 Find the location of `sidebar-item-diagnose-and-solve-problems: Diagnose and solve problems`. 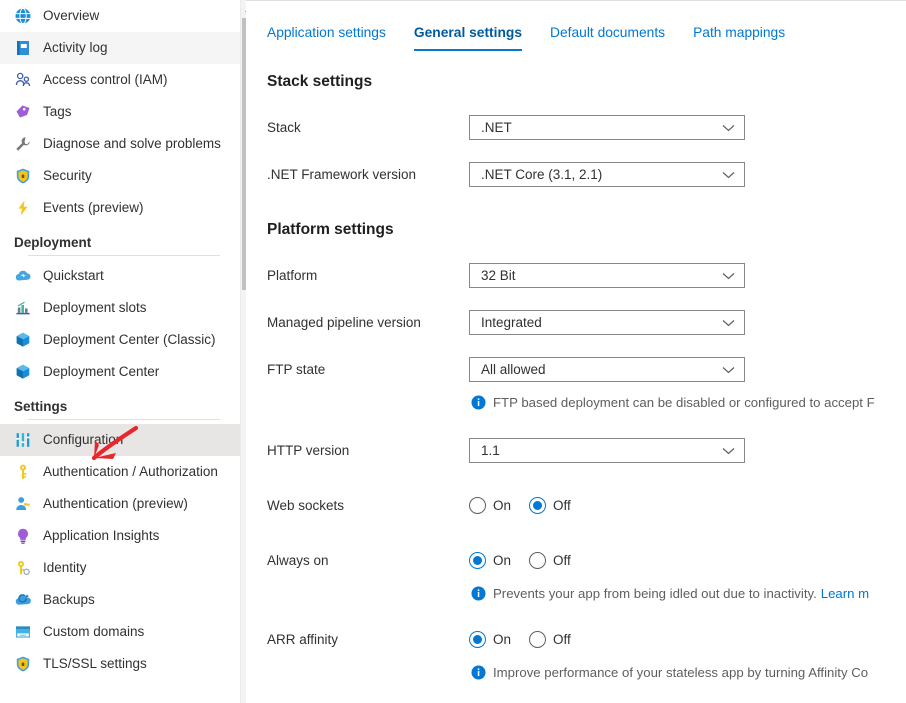

sidebar-item-diagnose-and-solve-problems: Diagnose and solve problems is located at coordinates (120, 144).